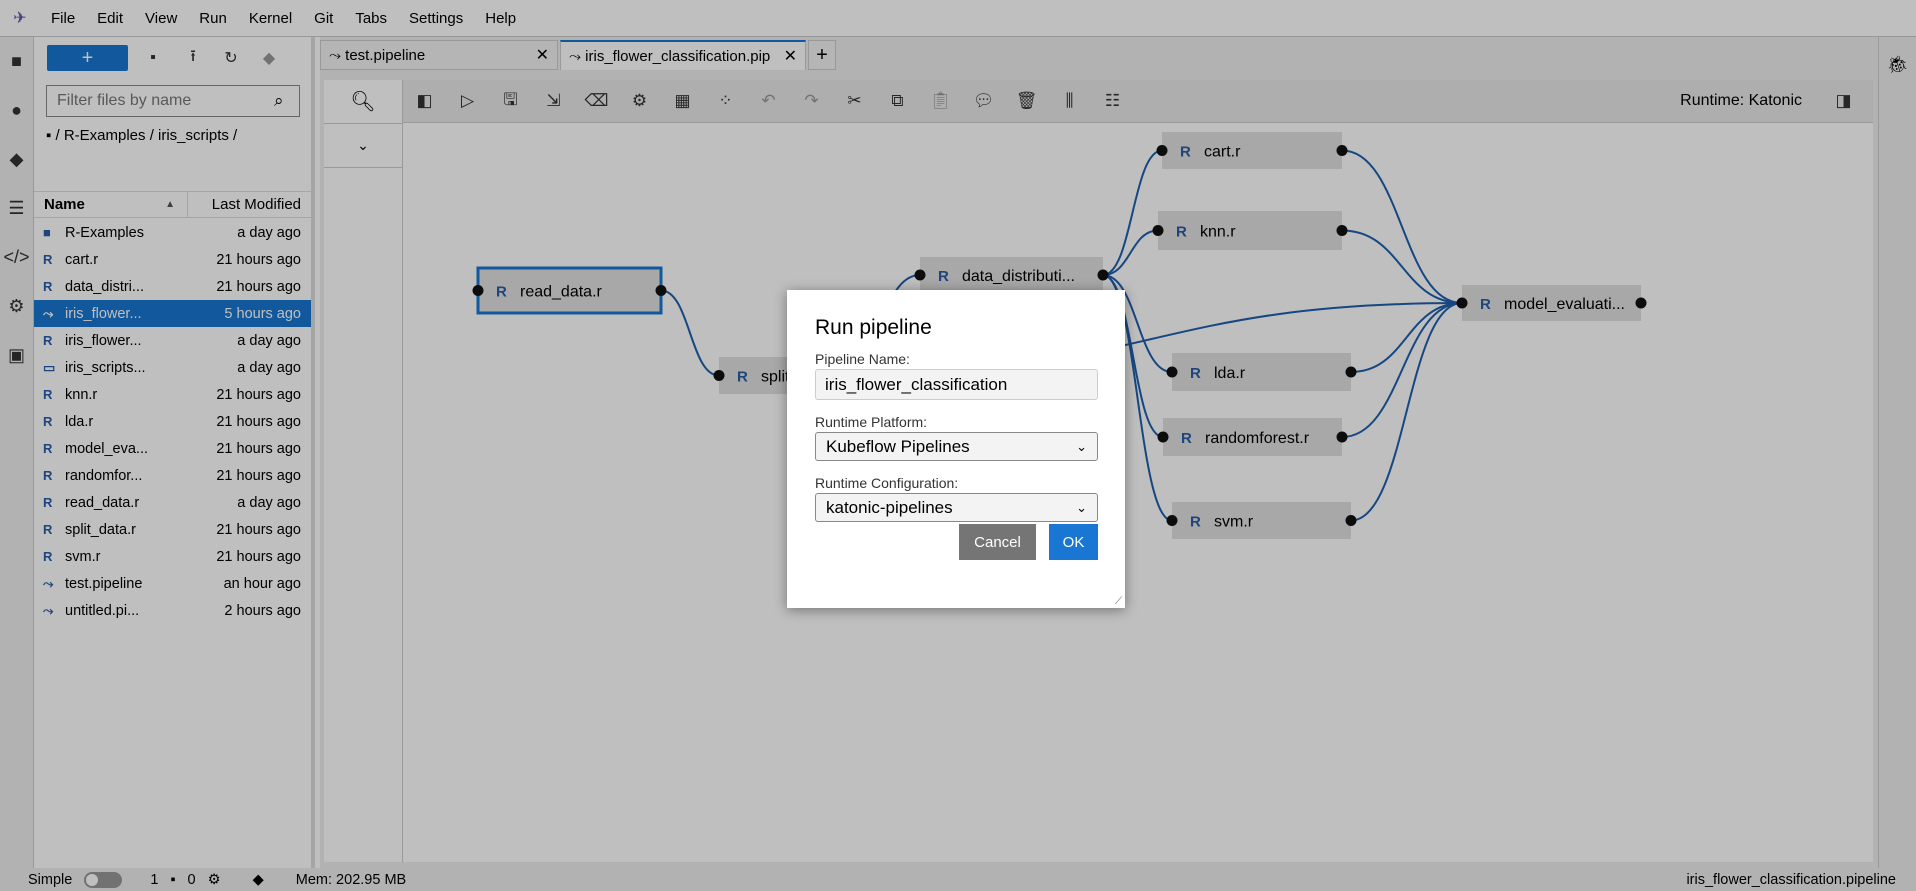  I want to click on resize-handle-icon: ⟋, so click(1118, 601).